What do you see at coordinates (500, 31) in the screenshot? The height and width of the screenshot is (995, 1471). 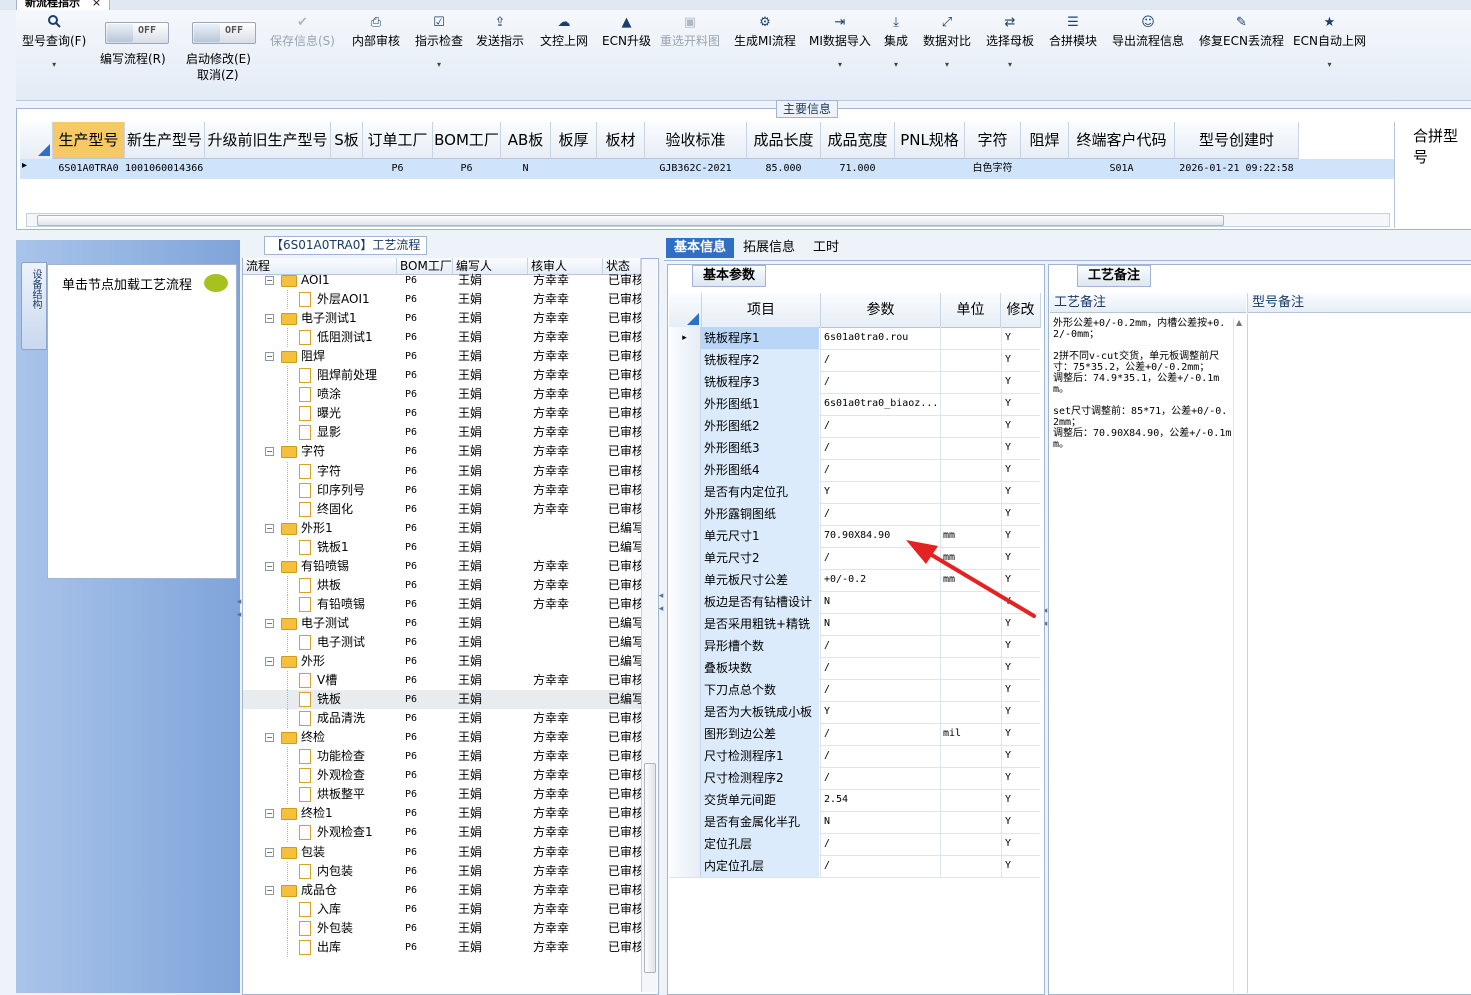 I see `send-instruction-button: ⇪ 发送指示` at bounding box center [500, 31].